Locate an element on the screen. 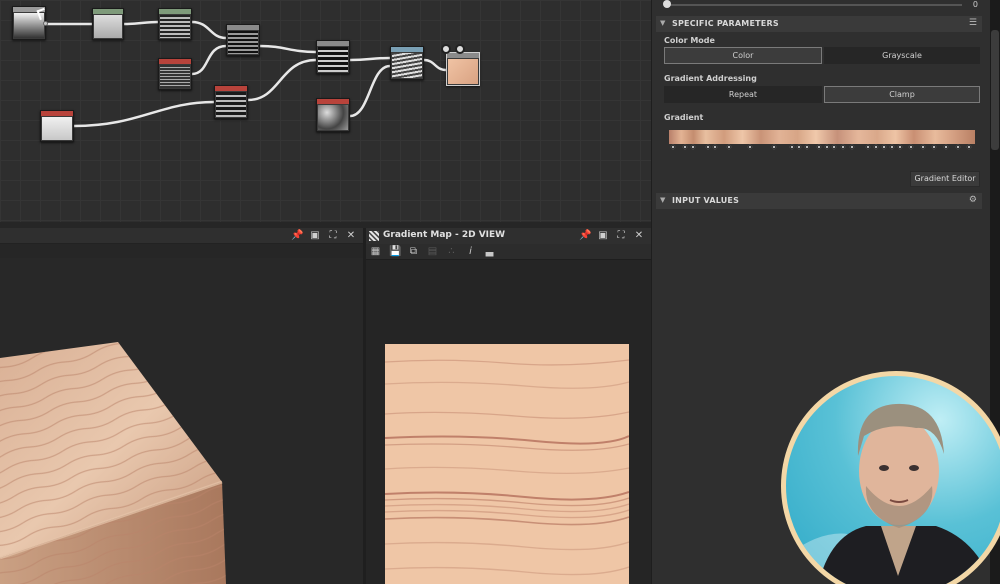 The image size is (1000, 584). wood-texture-preview is located at coordinates (507, 464).